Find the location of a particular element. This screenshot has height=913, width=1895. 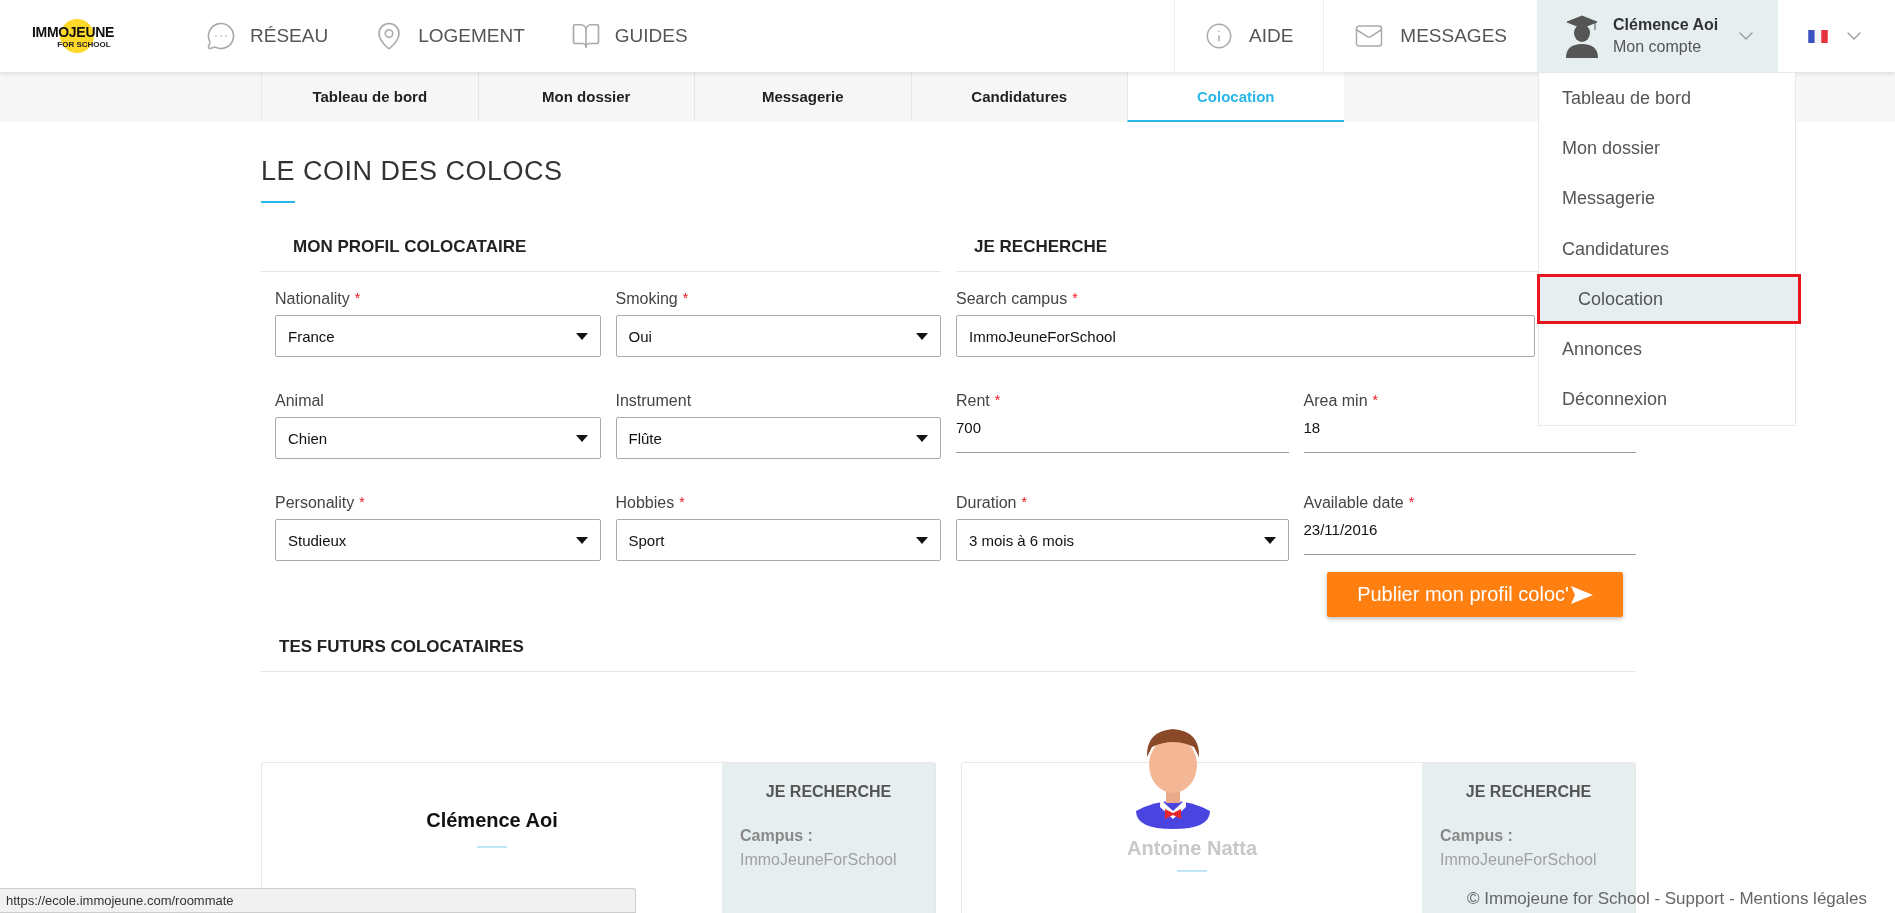

field-label: Area min is located at coordinates (1335, 401).